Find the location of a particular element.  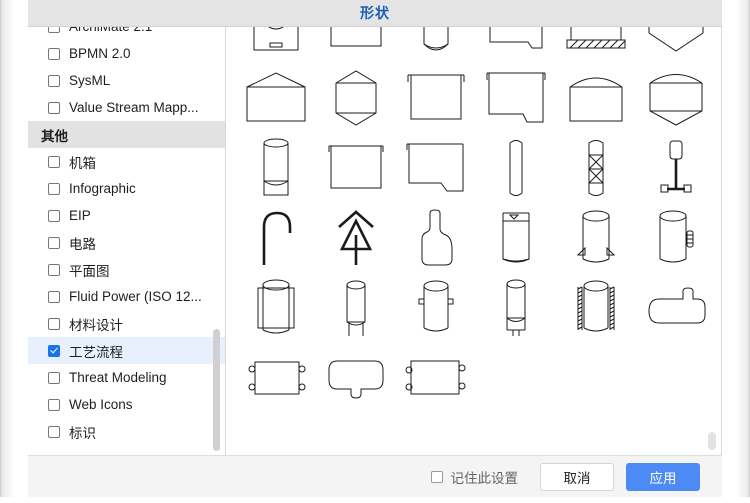

shape-cylinder-rounded-bottom is located at coordinates (436, 45).